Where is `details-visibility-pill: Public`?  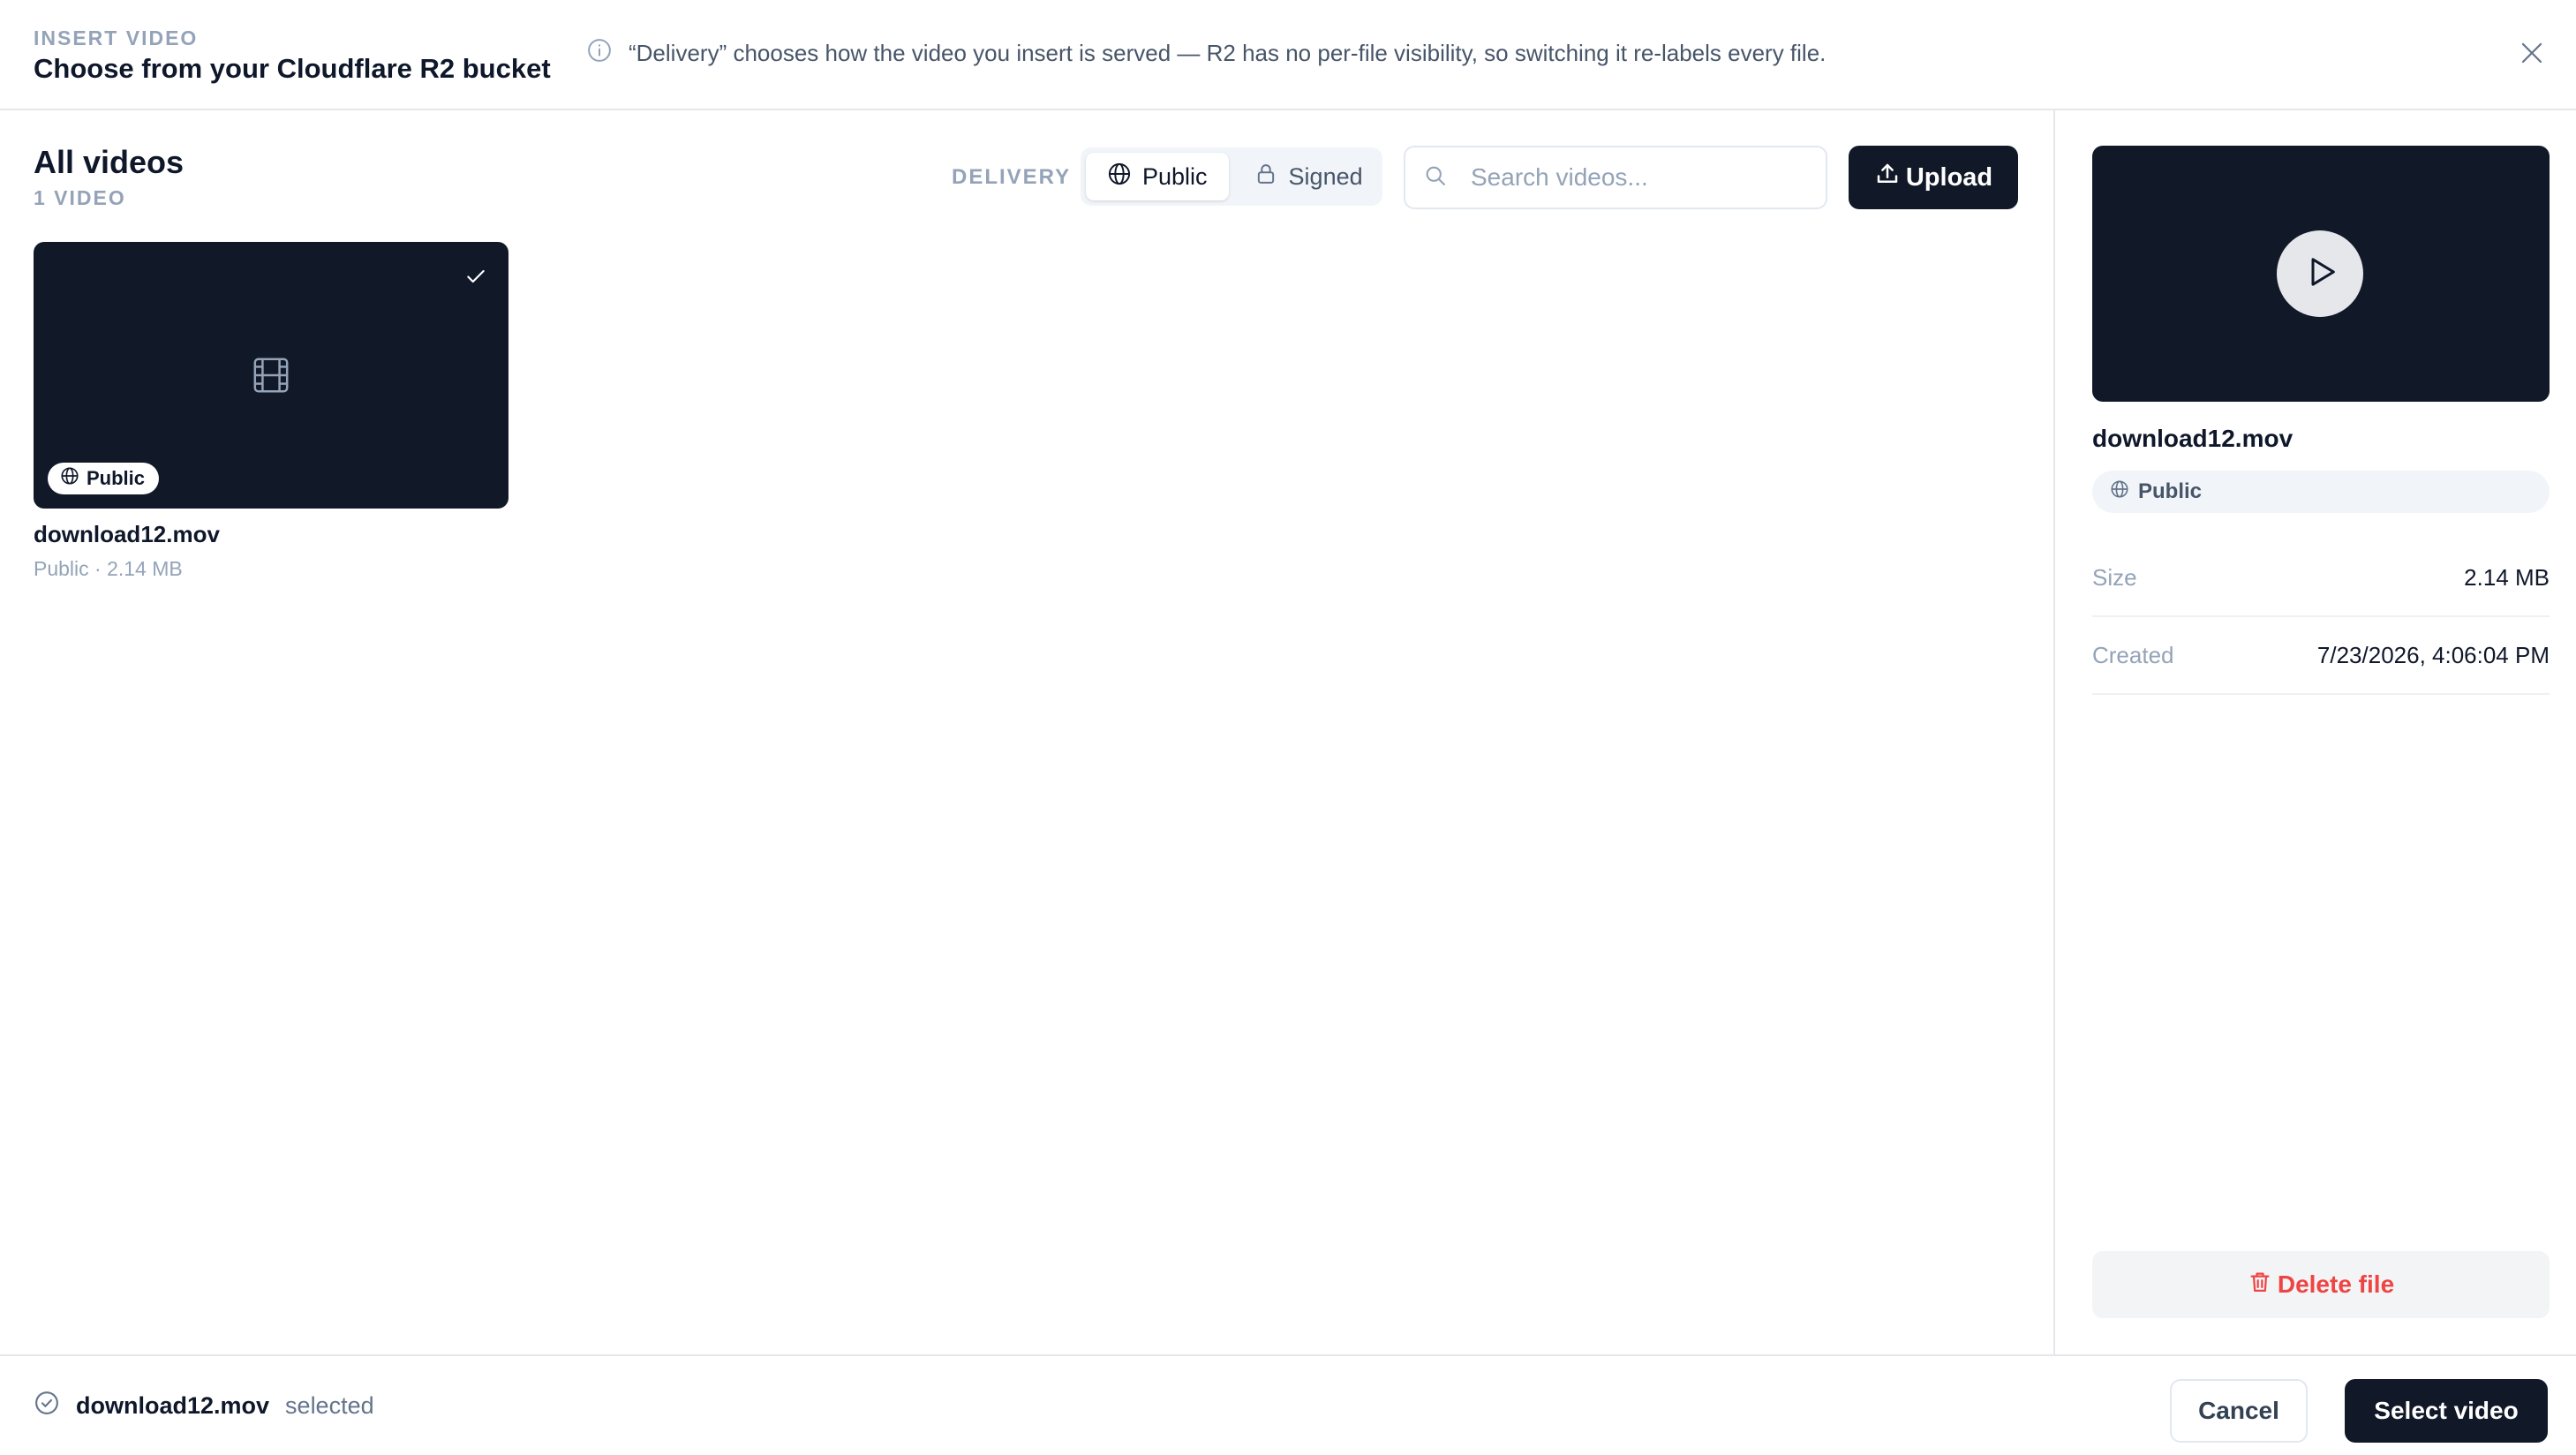
details-visibility-pill: Public is located at coordinates (2321, 492).